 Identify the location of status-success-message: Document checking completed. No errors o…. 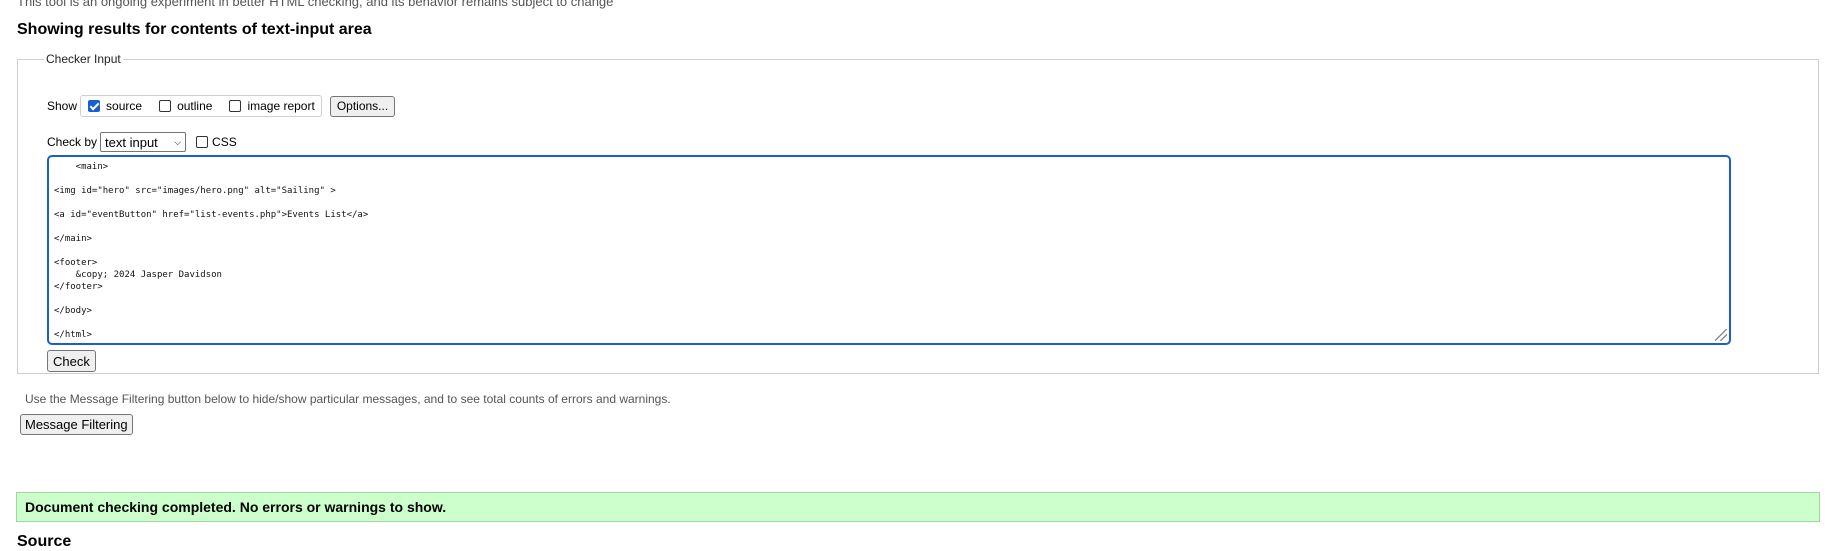
(918, 507).